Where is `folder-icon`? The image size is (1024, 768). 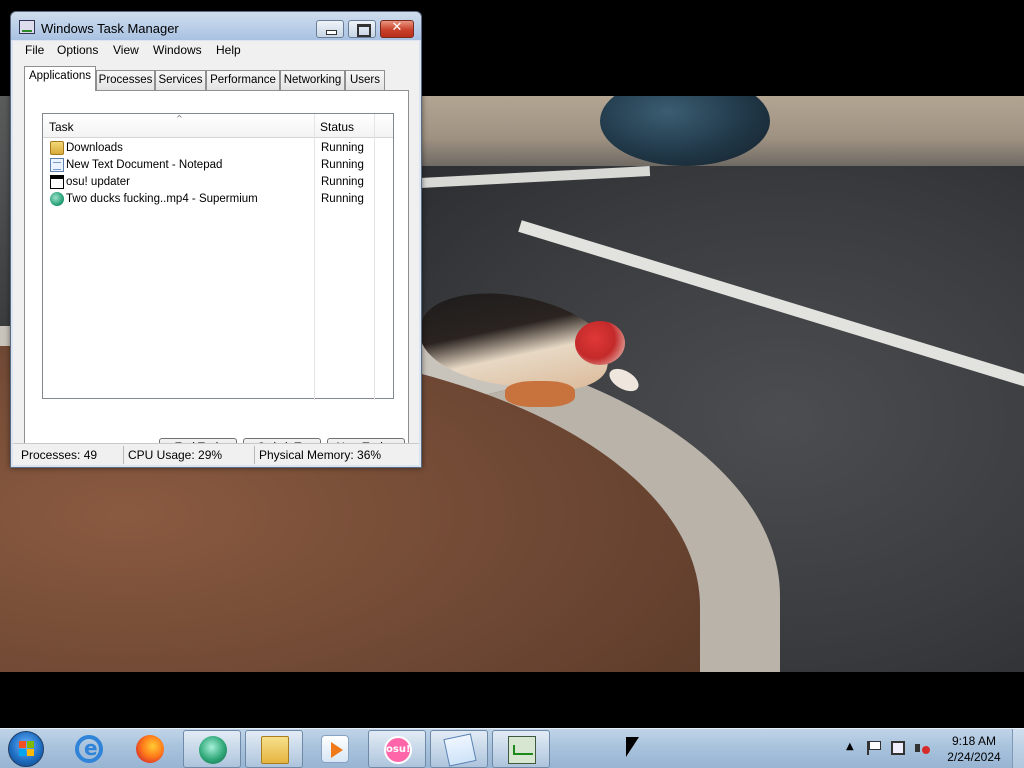 folder-icon is located at coordinates (57, 148).